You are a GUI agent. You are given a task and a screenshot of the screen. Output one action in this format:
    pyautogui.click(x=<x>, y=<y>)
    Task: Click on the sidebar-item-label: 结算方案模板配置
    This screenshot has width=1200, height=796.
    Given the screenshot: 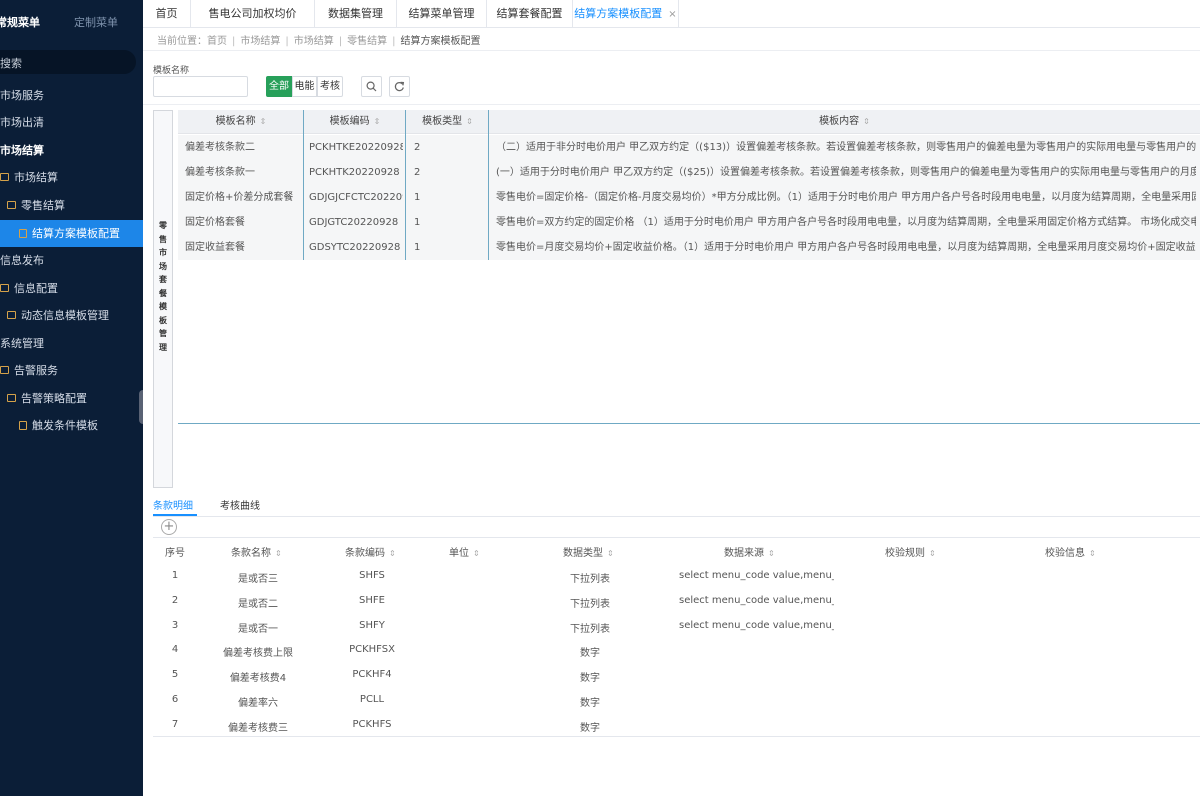 What is the action you would take?
    pyautogui.click(x=76, y=233)
    